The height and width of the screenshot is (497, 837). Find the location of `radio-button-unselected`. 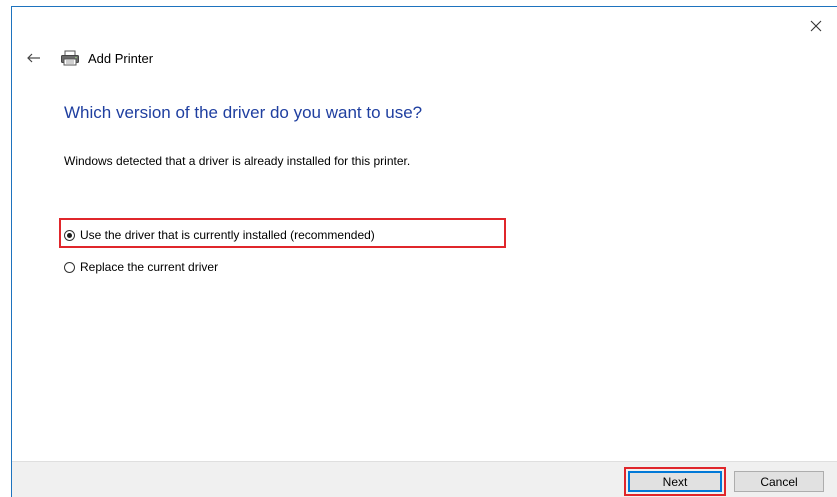

radio-button-unselected is located at coordinates (69, 267).